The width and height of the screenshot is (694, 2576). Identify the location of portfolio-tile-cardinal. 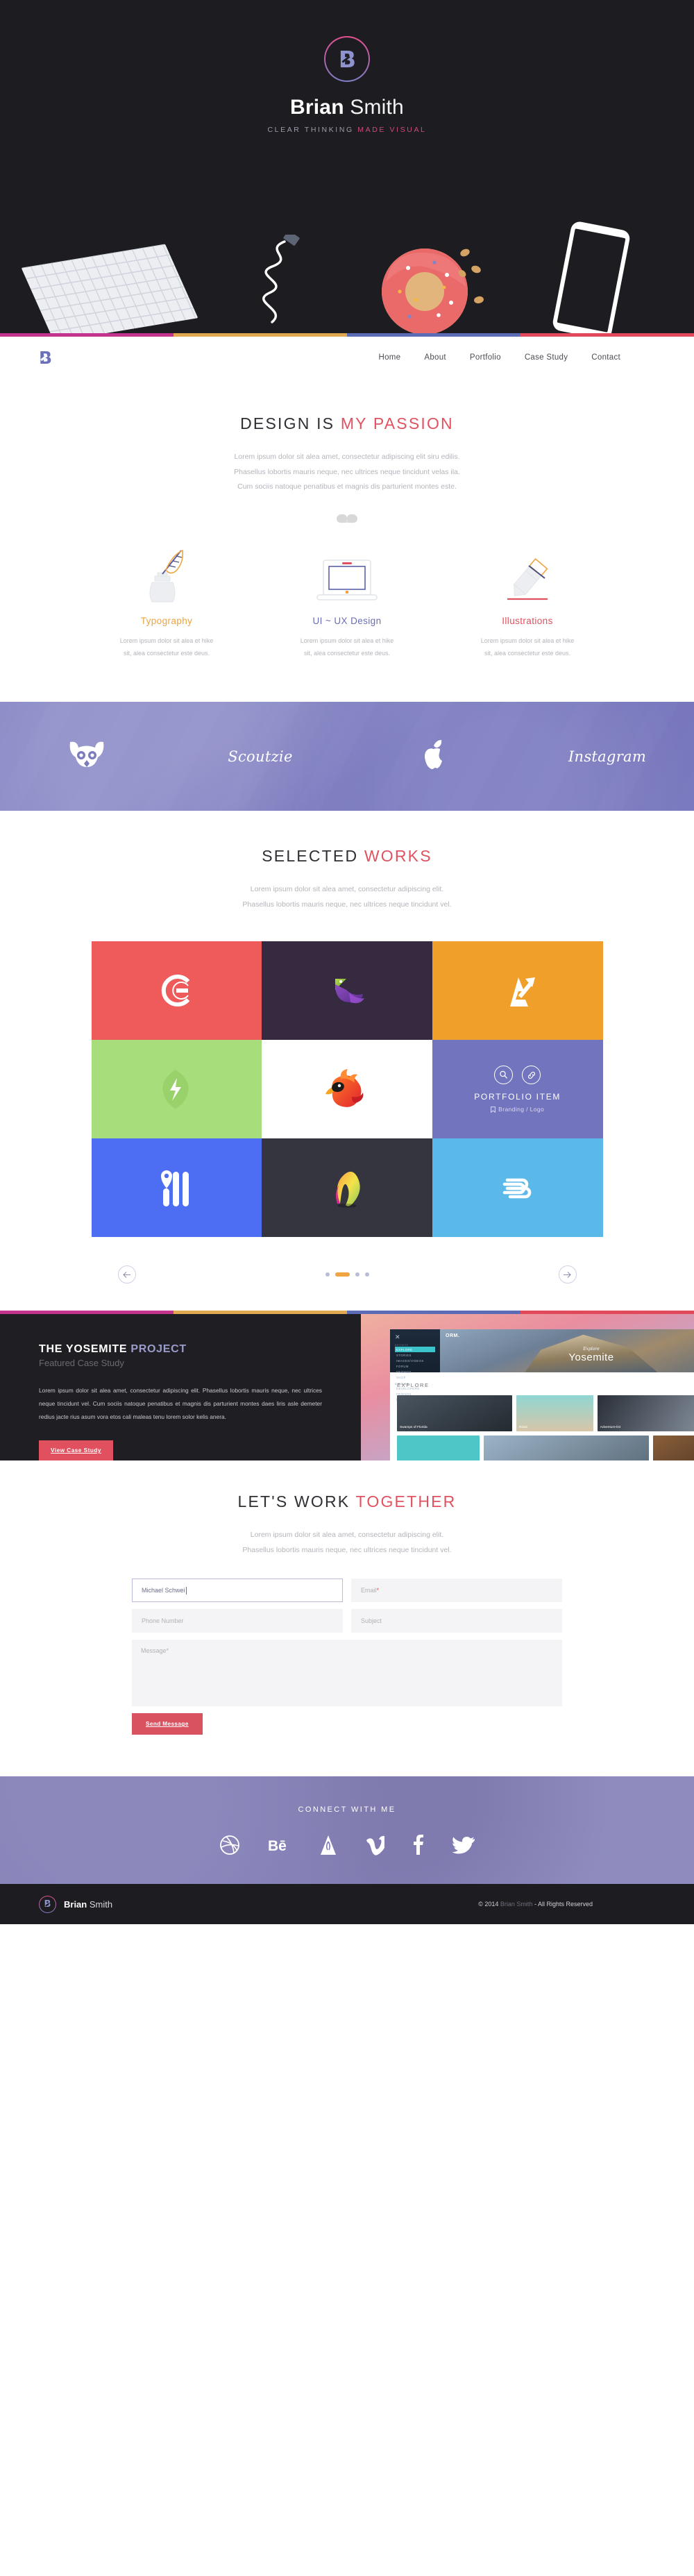
(347, 1089).